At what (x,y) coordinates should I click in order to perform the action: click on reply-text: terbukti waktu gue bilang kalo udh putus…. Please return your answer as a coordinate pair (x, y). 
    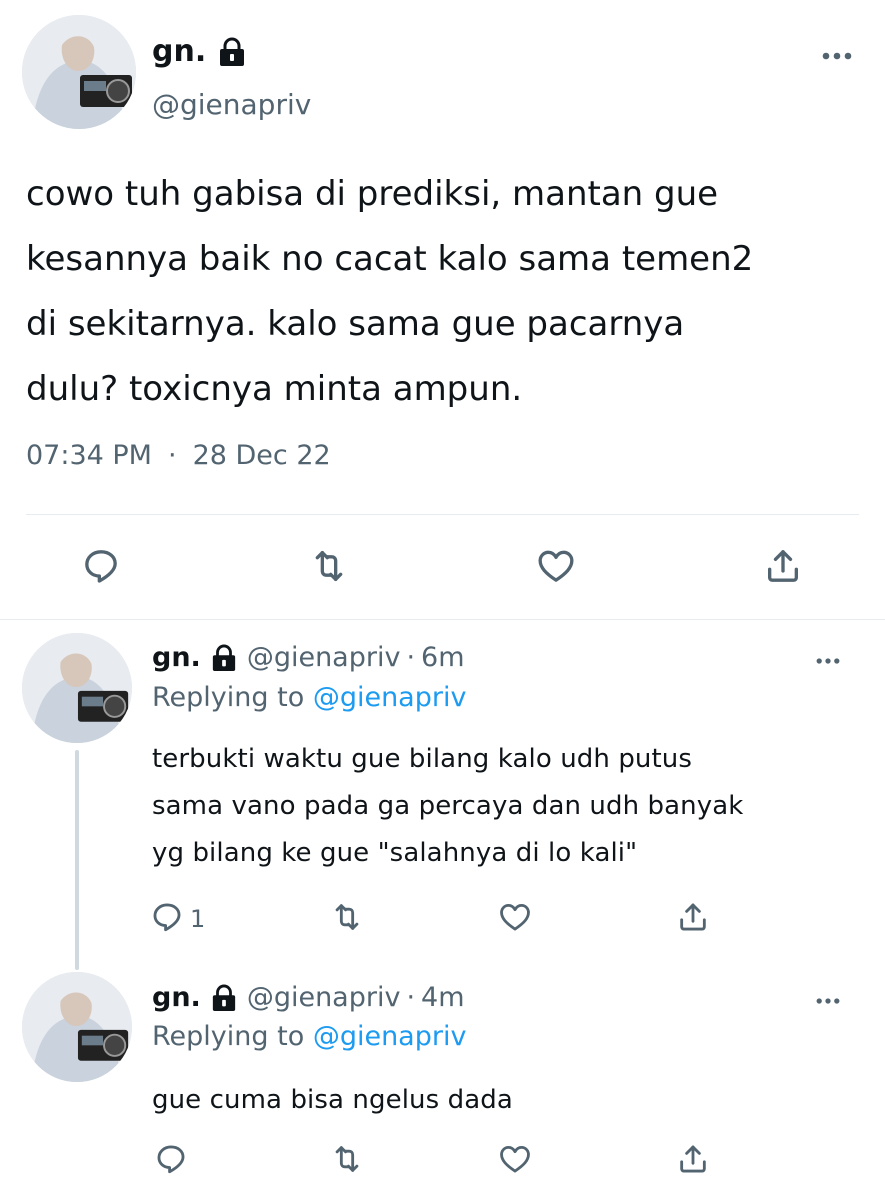
    Looking at the image, I should click on (512, 806).